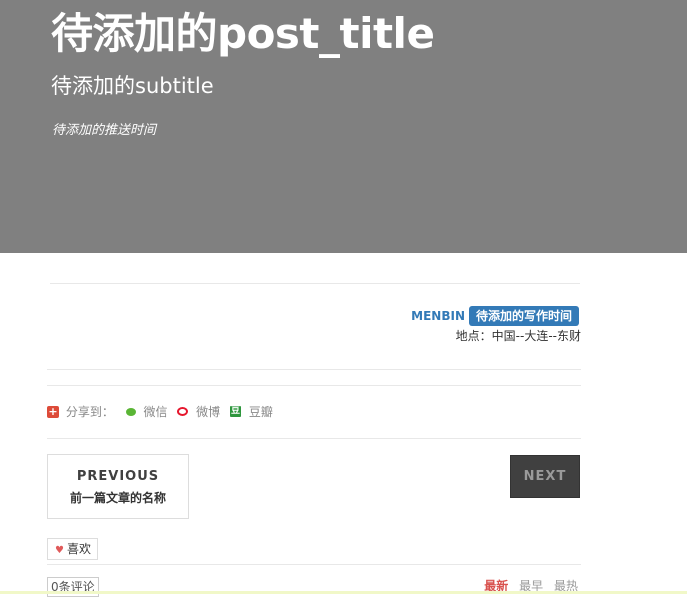 This screenshot has width=687, height=597. What do you see at coordinates (73, 587) in the screenshot?
I see `comment-count: 0条评论` at bounding box center [73, 587].